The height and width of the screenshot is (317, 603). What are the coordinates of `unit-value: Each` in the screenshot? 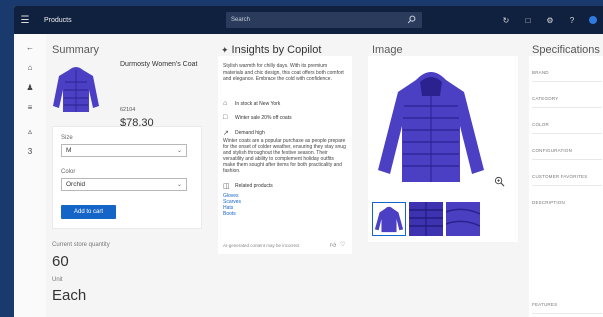 It's located at (69, 295).